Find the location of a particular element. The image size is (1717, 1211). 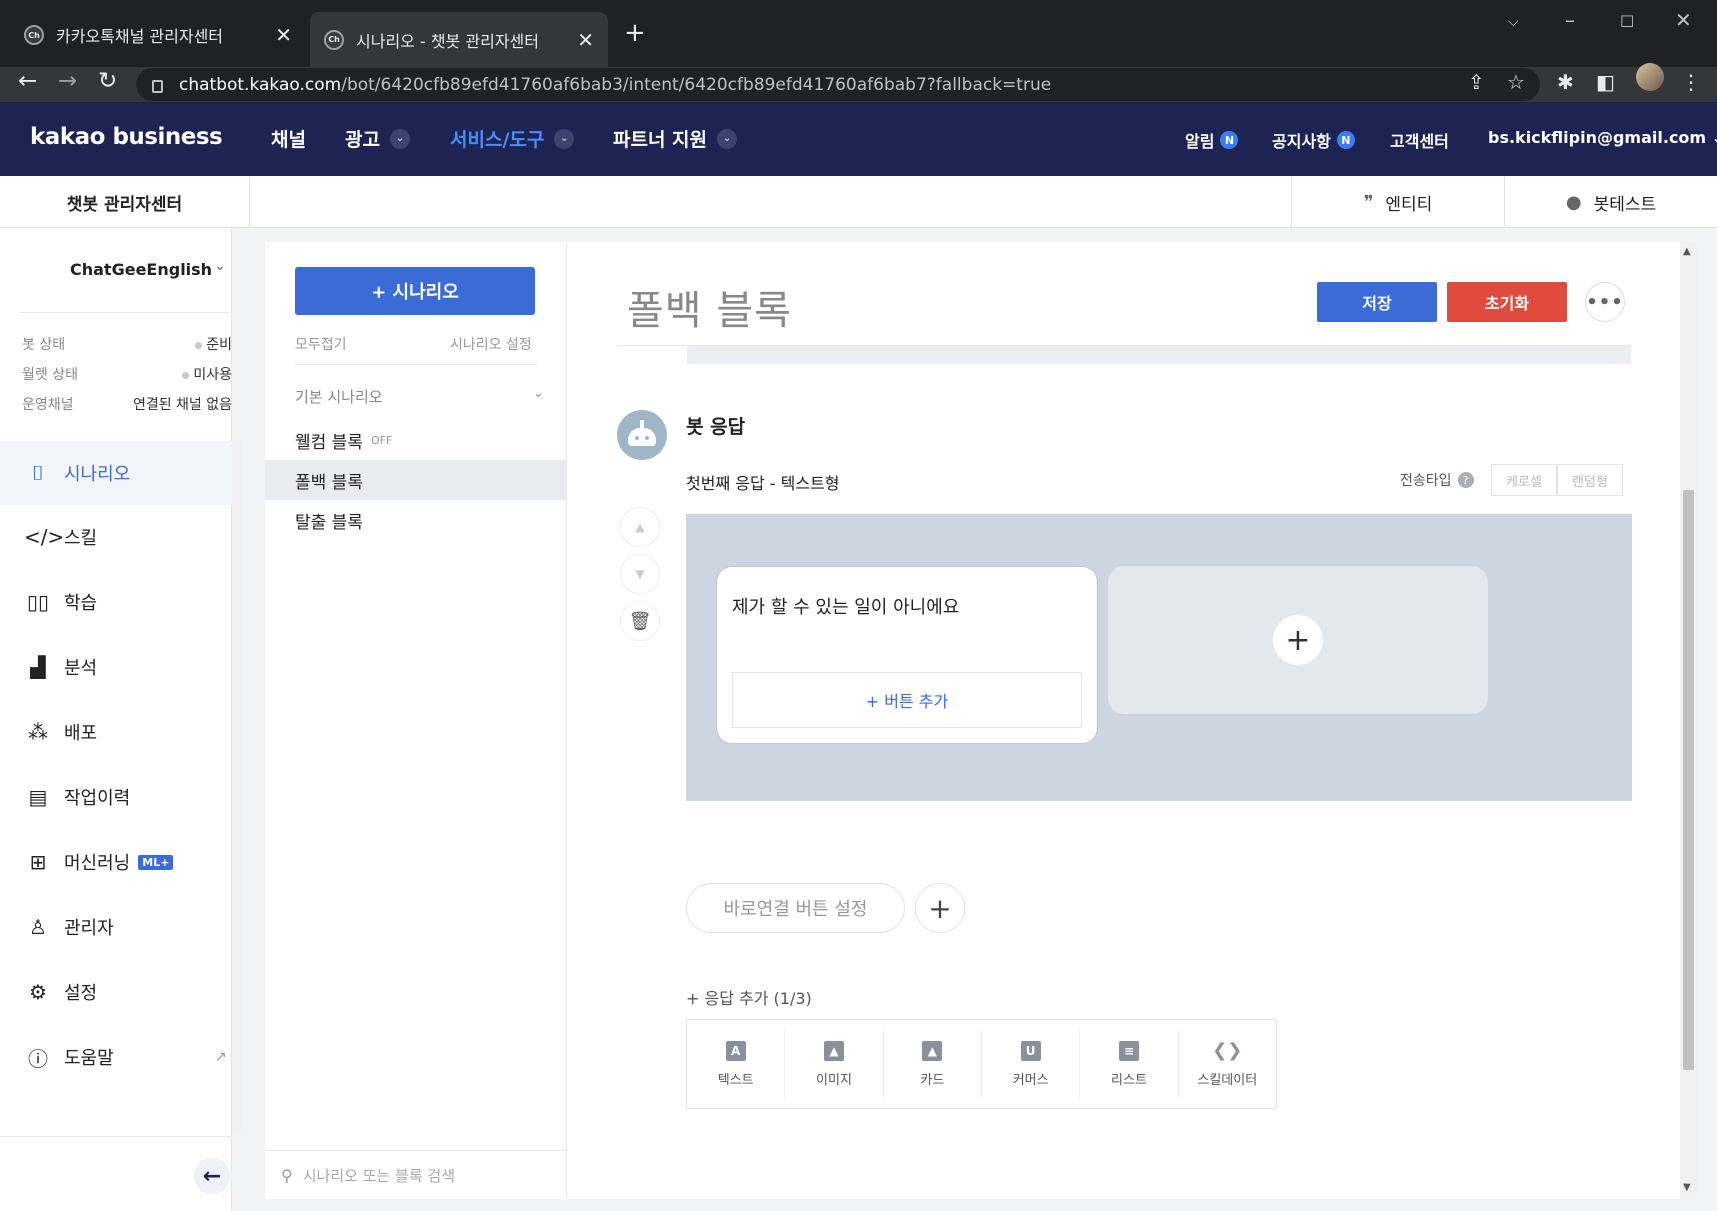

maximize-icon: ☐ is located at coordinates (1627, 21).